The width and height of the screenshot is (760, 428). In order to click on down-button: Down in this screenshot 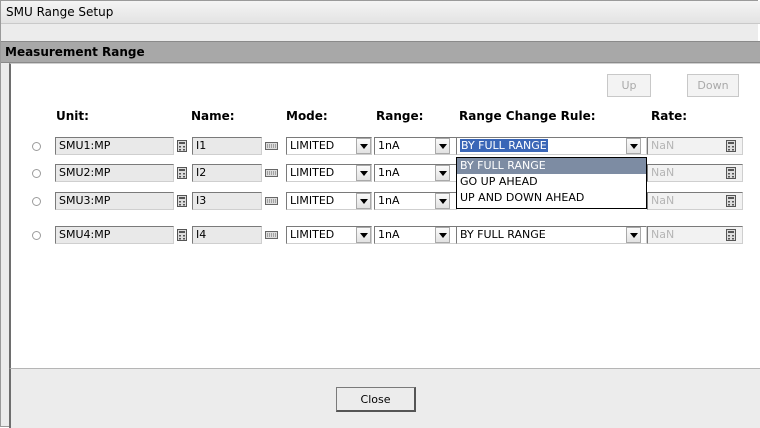, I will do `click(713, 85)`.